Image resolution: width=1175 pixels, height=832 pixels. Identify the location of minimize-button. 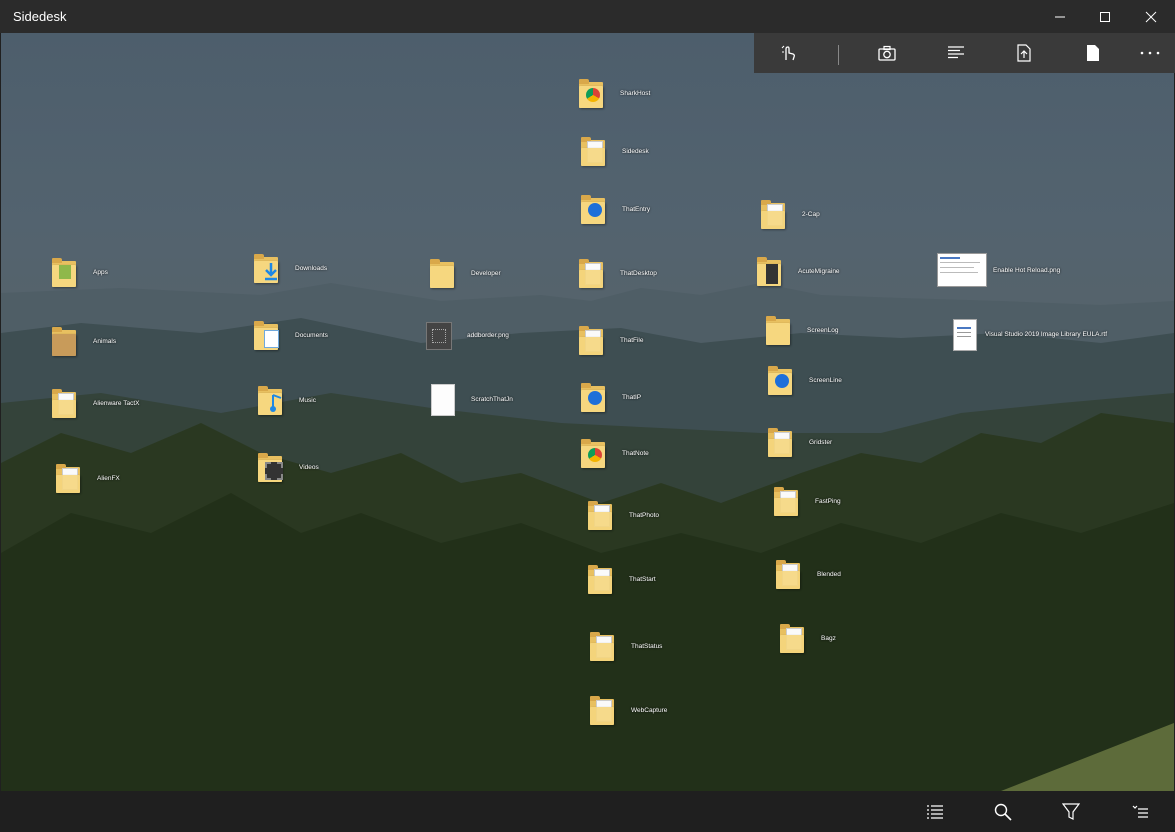
(1060, 16).